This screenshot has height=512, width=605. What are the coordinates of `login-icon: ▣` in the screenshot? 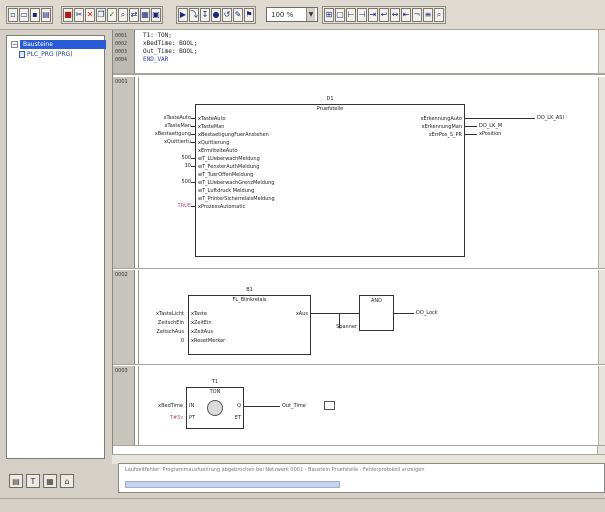 It's located at (156, 15).